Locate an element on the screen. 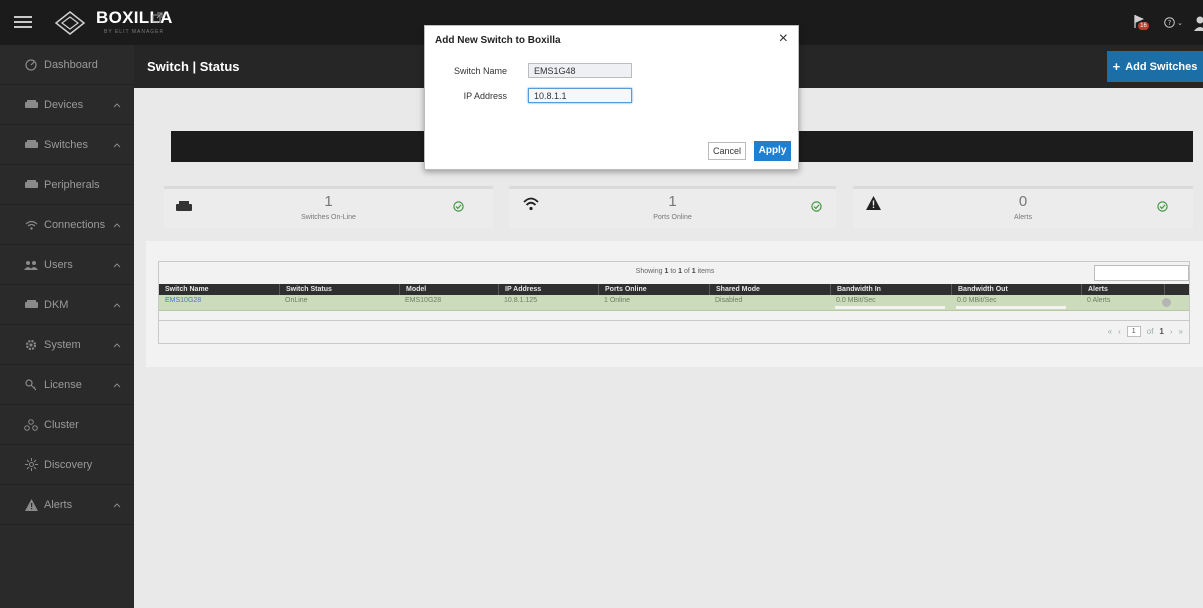  cancel-button: Cancel is located at coordinates (727, 151).